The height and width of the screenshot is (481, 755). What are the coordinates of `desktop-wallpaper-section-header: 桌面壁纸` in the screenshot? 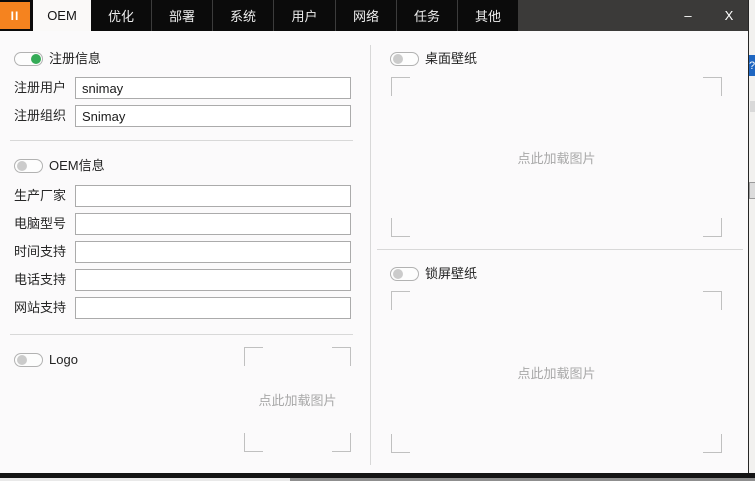 It's located at (433, 58).